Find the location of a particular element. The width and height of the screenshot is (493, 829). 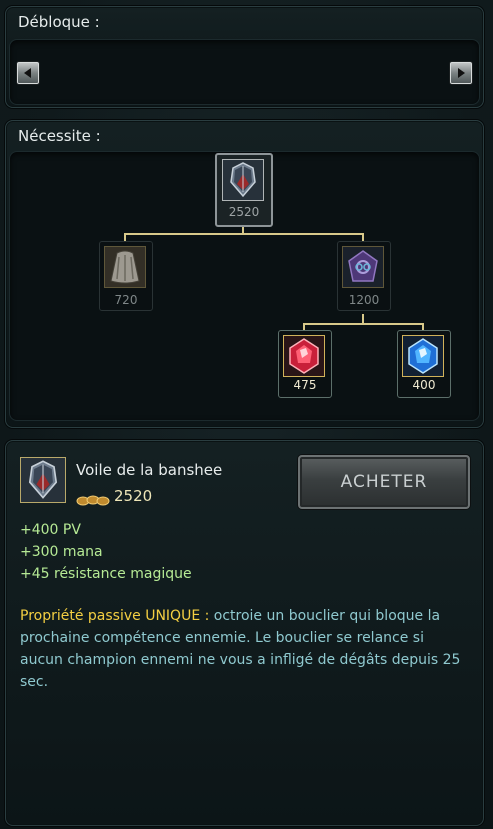

amulet-icon is located at coordinates (363, 267).